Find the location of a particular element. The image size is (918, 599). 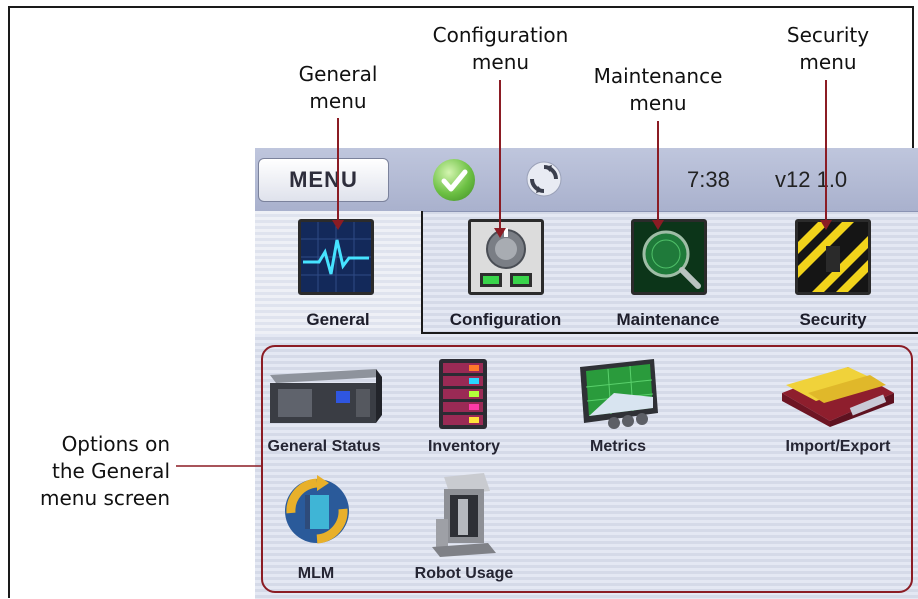

option-metrics: Metrics is located at coordinates (618, 408).